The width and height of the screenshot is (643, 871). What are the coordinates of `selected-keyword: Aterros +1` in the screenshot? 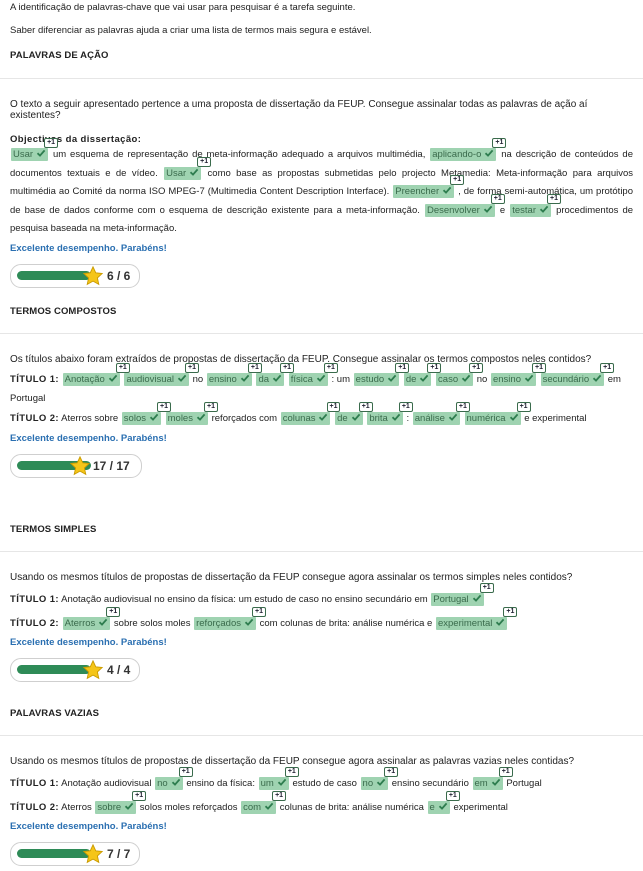 It's located at (91, 618).